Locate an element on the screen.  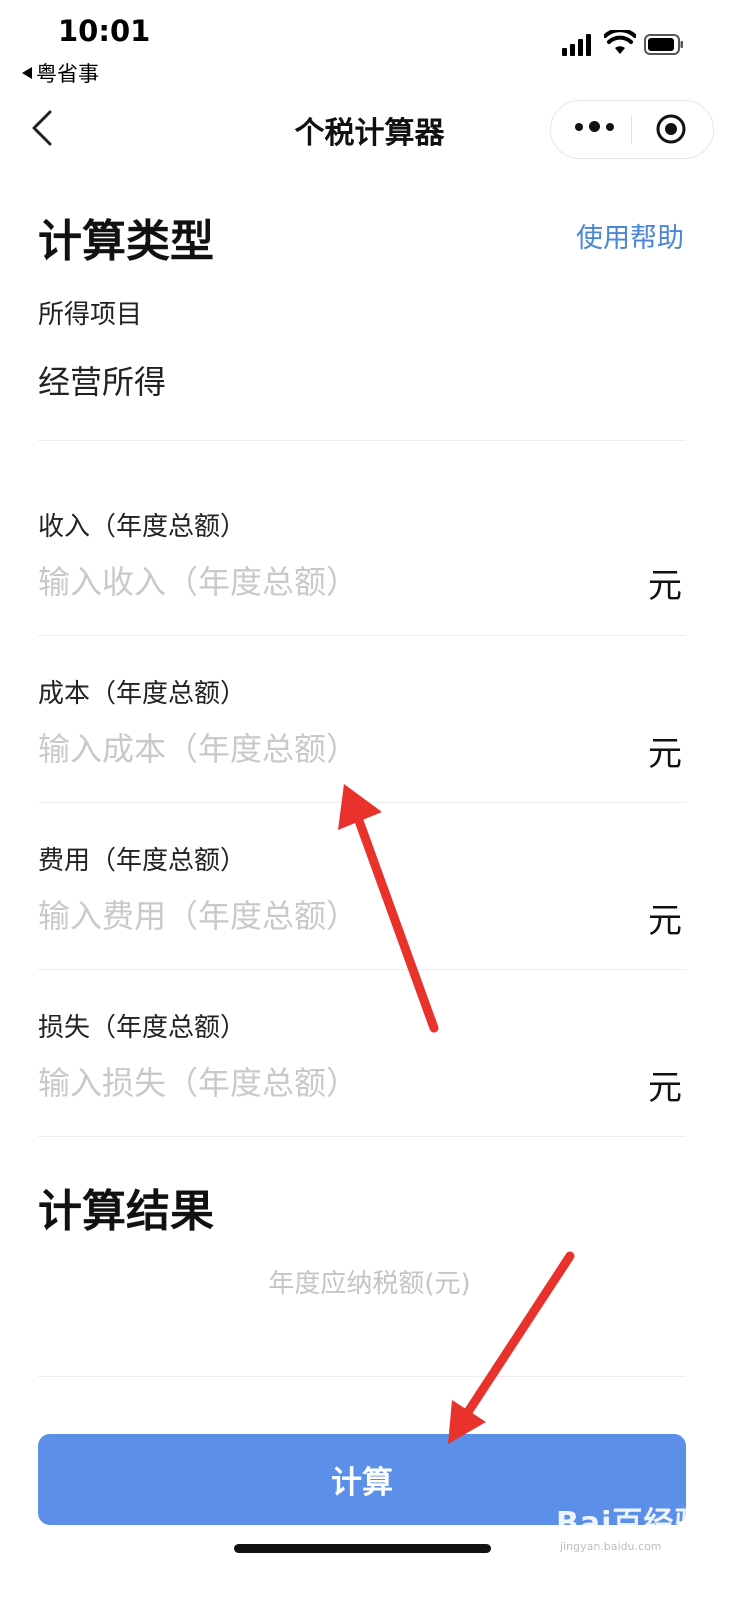
loss-label: 损失（年度总额） is located at coordinates (142, 1028).